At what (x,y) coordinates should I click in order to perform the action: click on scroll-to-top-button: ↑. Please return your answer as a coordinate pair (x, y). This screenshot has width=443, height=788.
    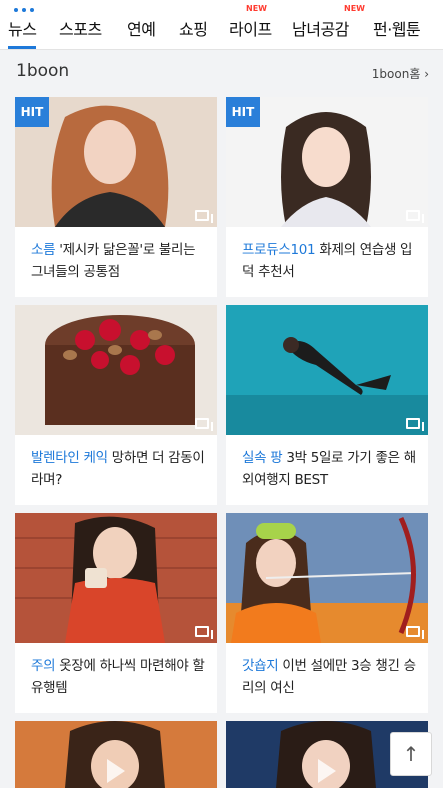
    Looking at the image, I should click on (411, 754).